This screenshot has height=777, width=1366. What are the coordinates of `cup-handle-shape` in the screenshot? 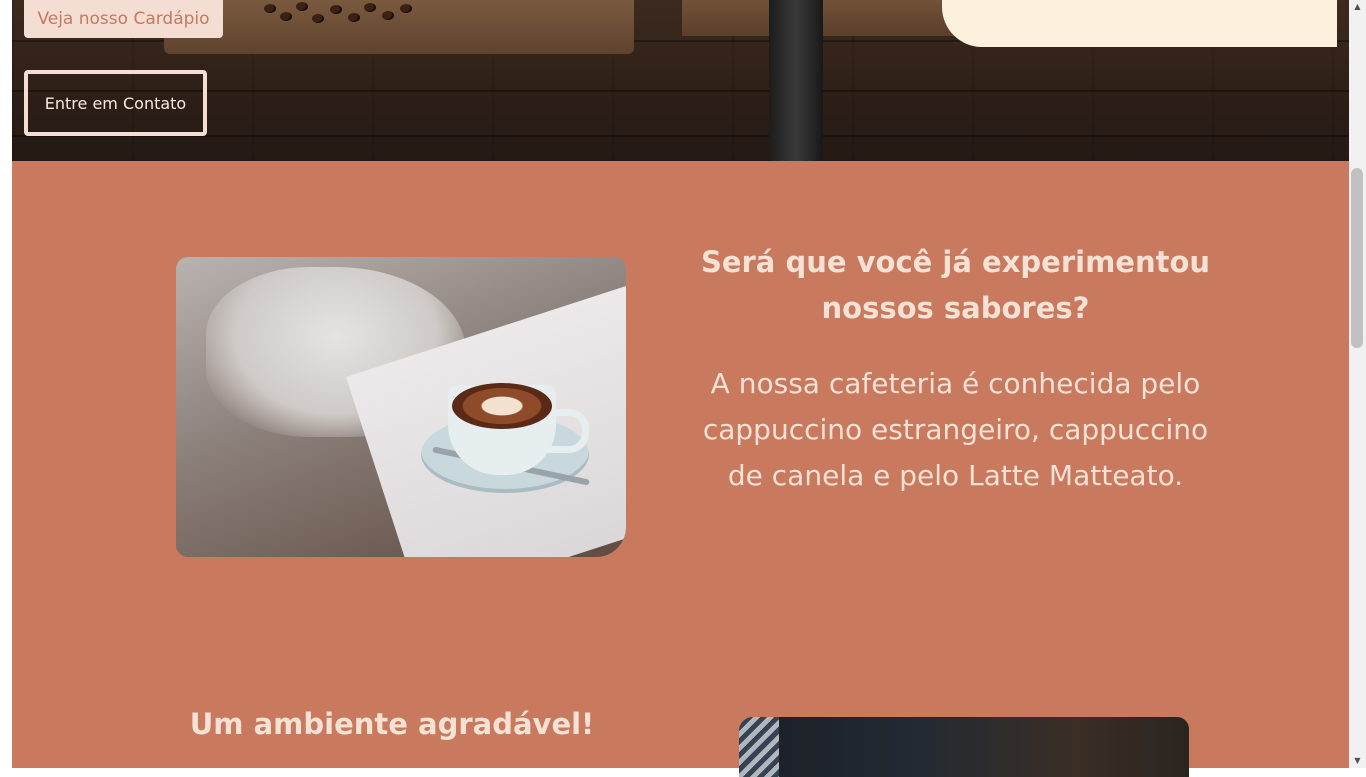 It's located at (568, 431).